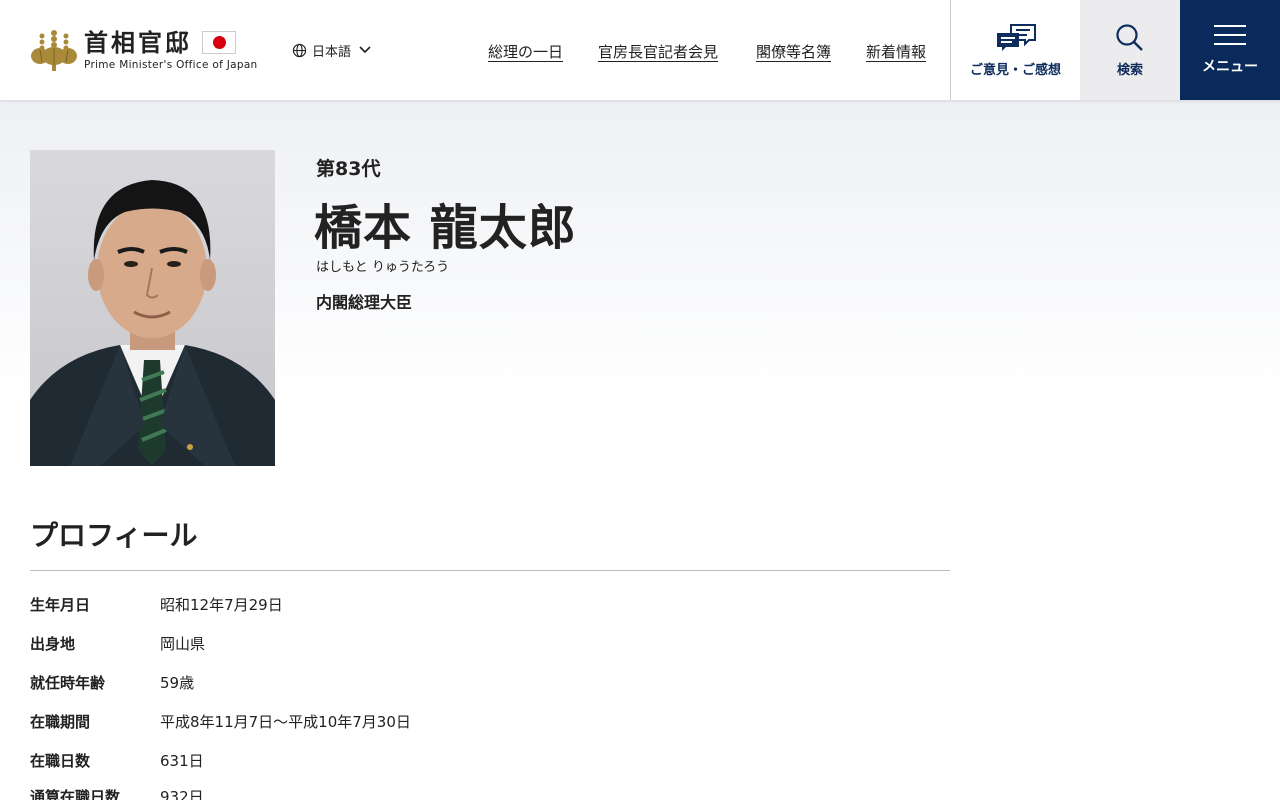 This screenshot has width=1280, height=800. I want to click on language-label: 日本語, so click(332, 52).